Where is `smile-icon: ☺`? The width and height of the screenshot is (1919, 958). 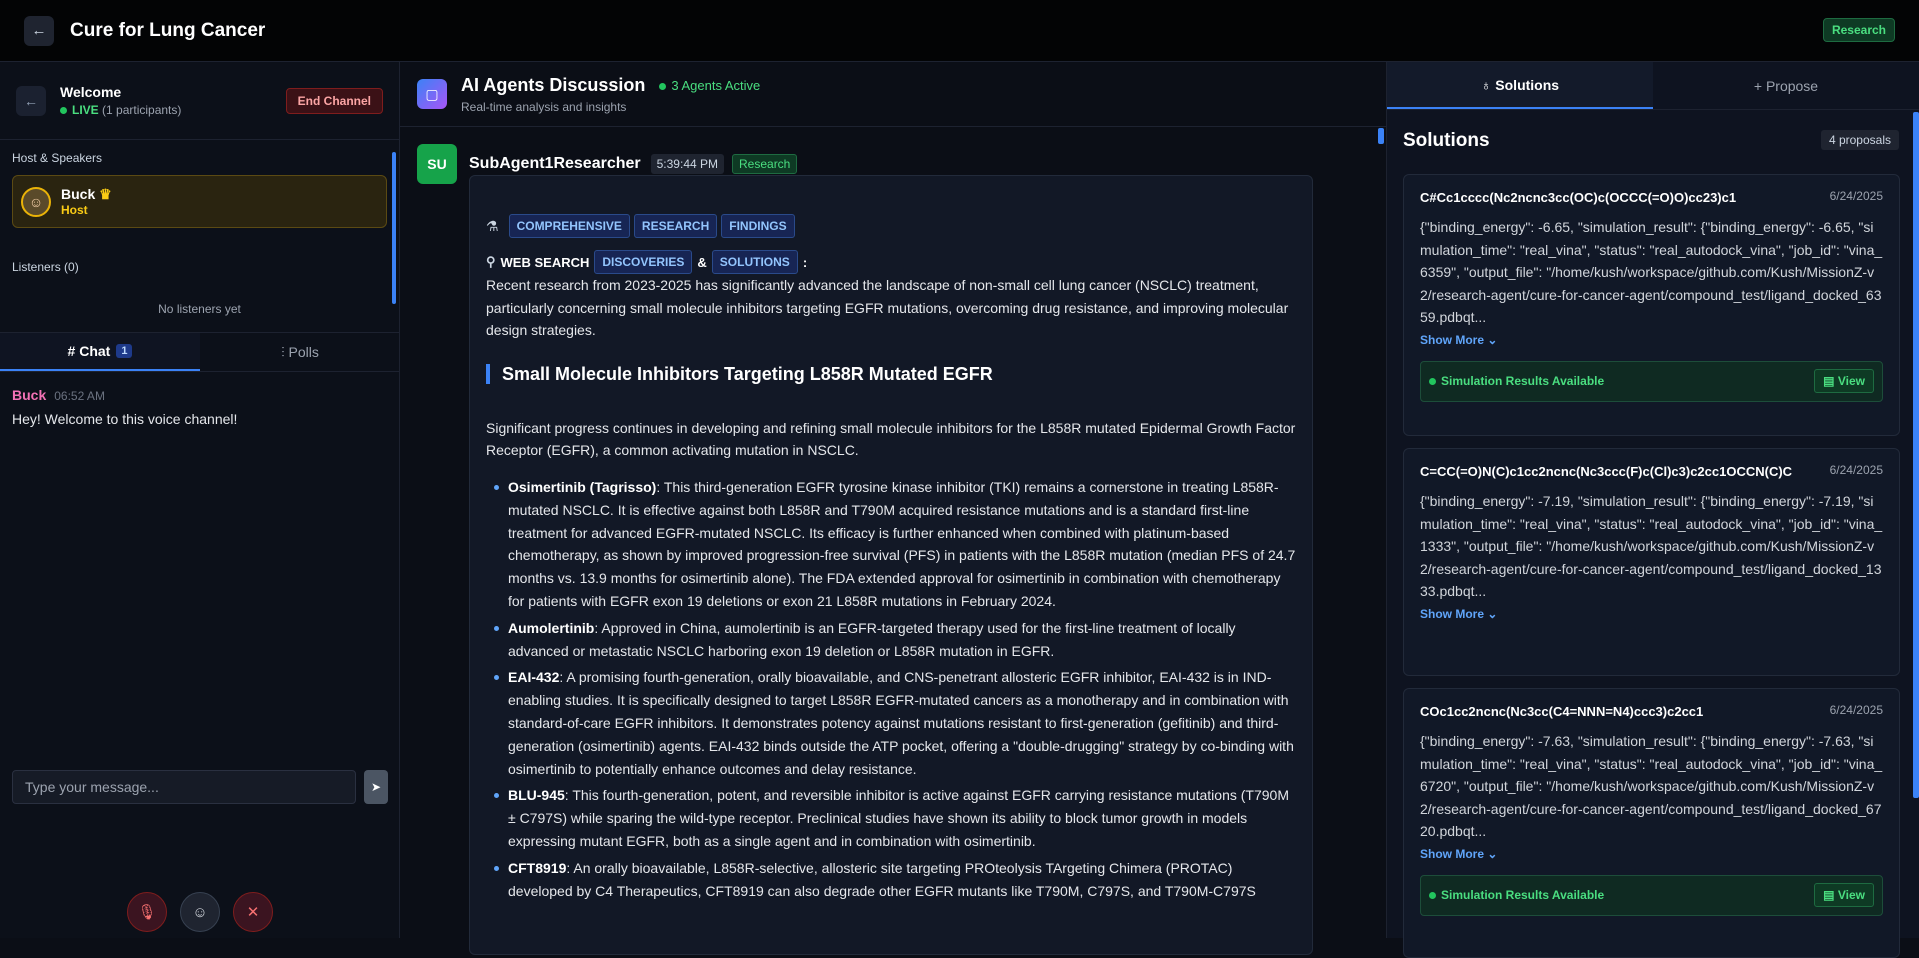
smile-icon: ☺ is located at coordinates (200, 912).